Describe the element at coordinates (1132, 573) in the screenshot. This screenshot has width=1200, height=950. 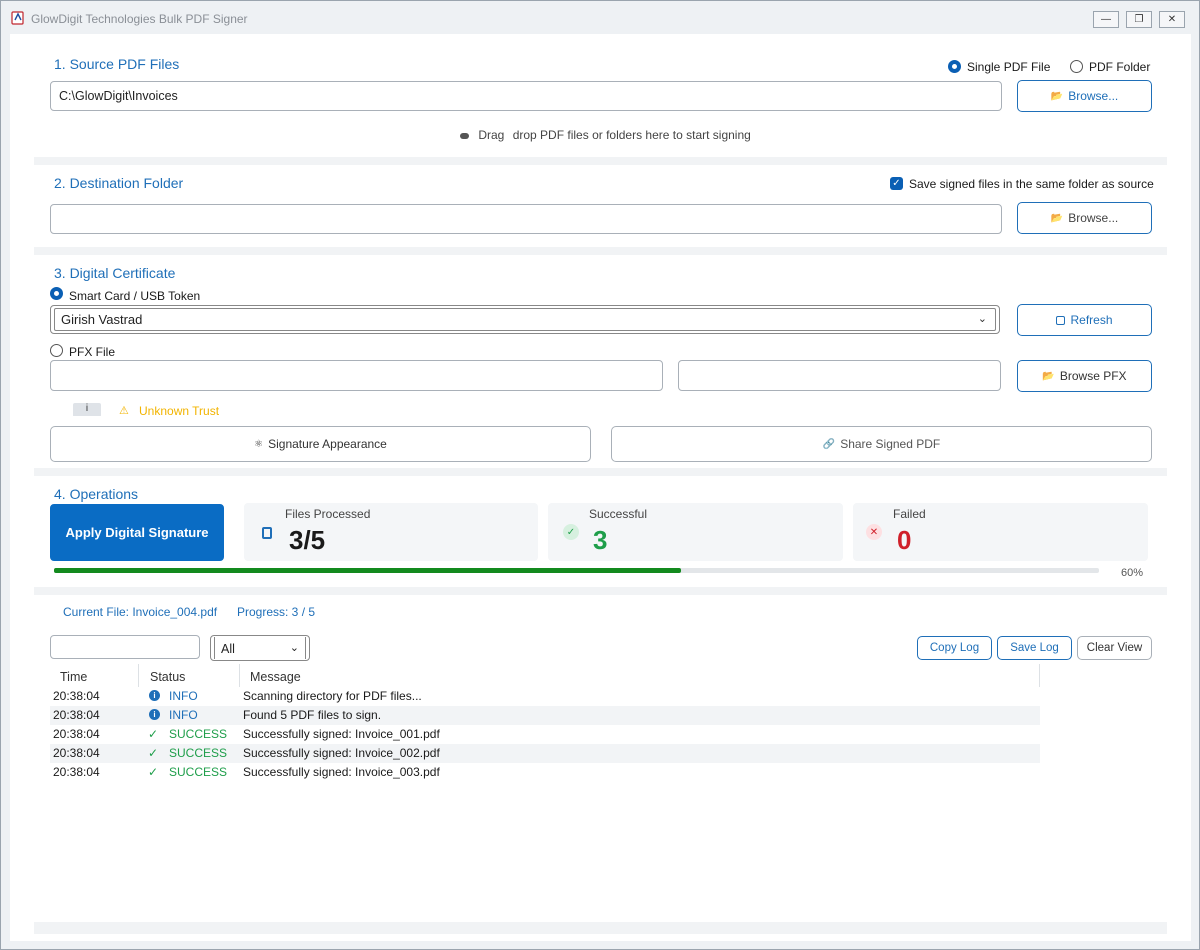
I see `progress-percent: 60%` at that location.